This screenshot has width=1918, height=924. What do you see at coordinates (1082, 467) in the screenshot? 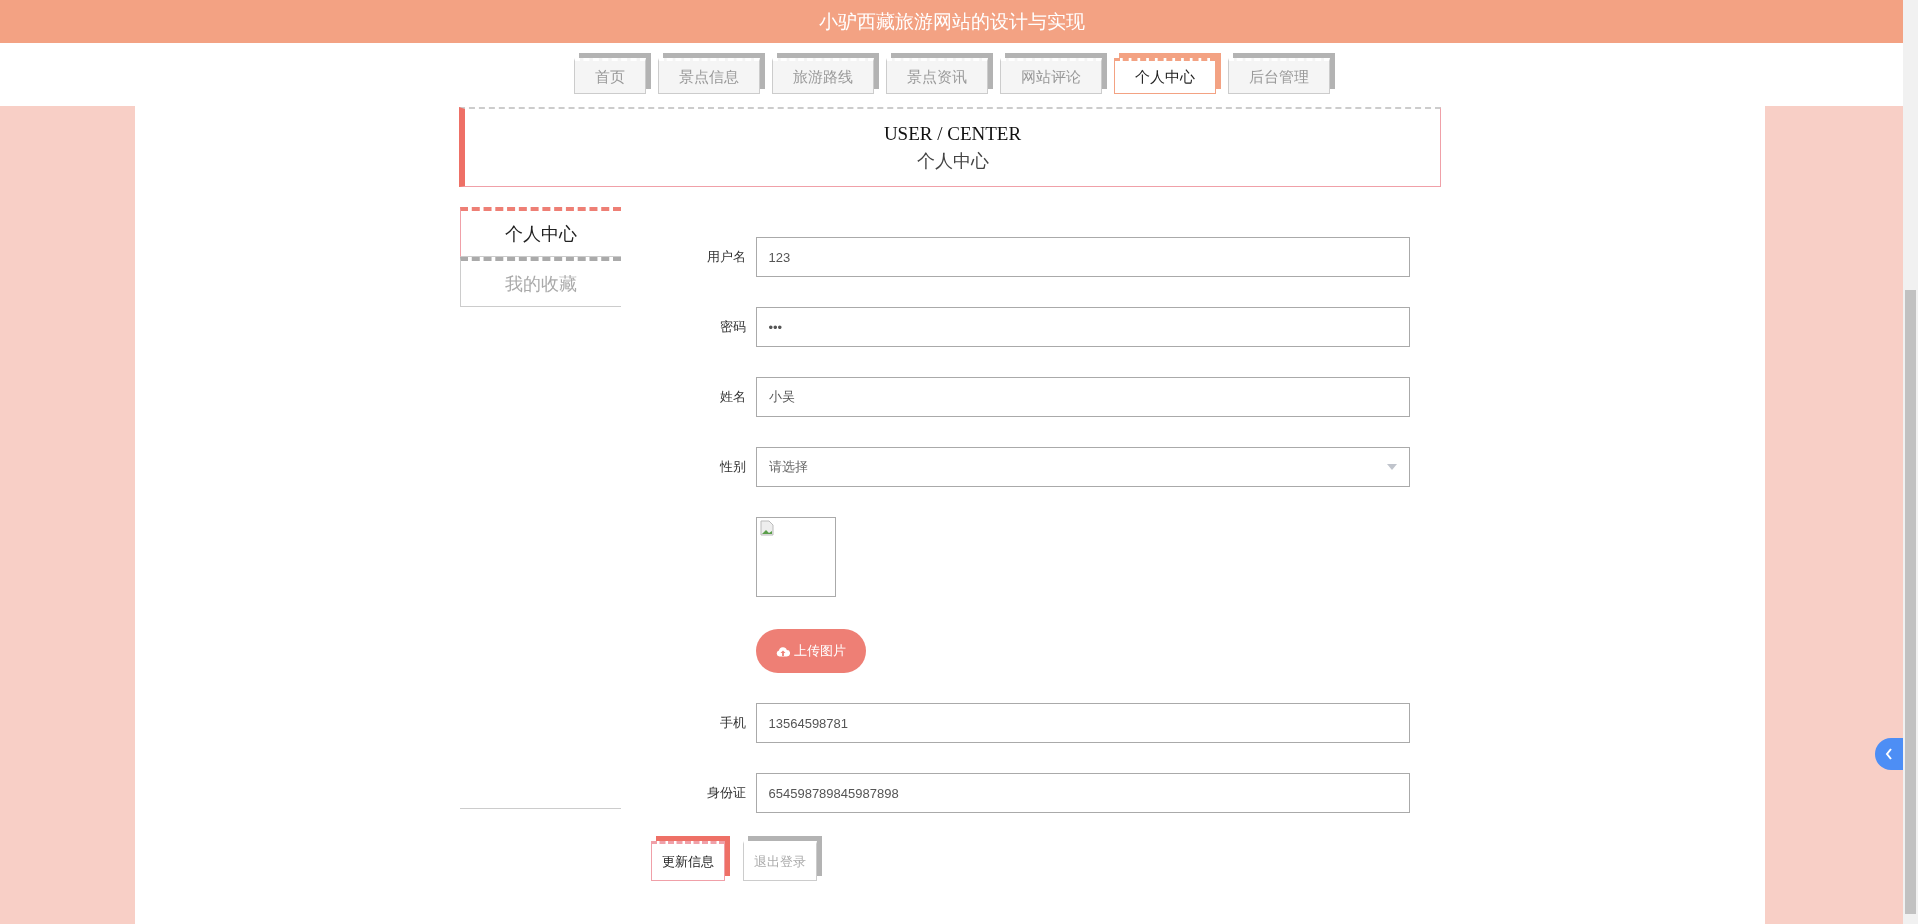
I see `select-field: 请选择` at bounding box center [1082, 467].